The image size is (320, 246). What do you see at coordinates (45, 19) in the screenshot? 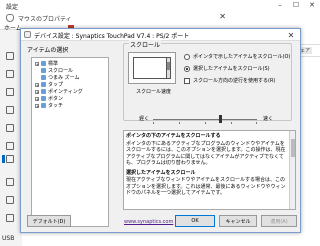
I see `mouse-properties-title: マウスのプロパティ` at bounding box center [45, 19].